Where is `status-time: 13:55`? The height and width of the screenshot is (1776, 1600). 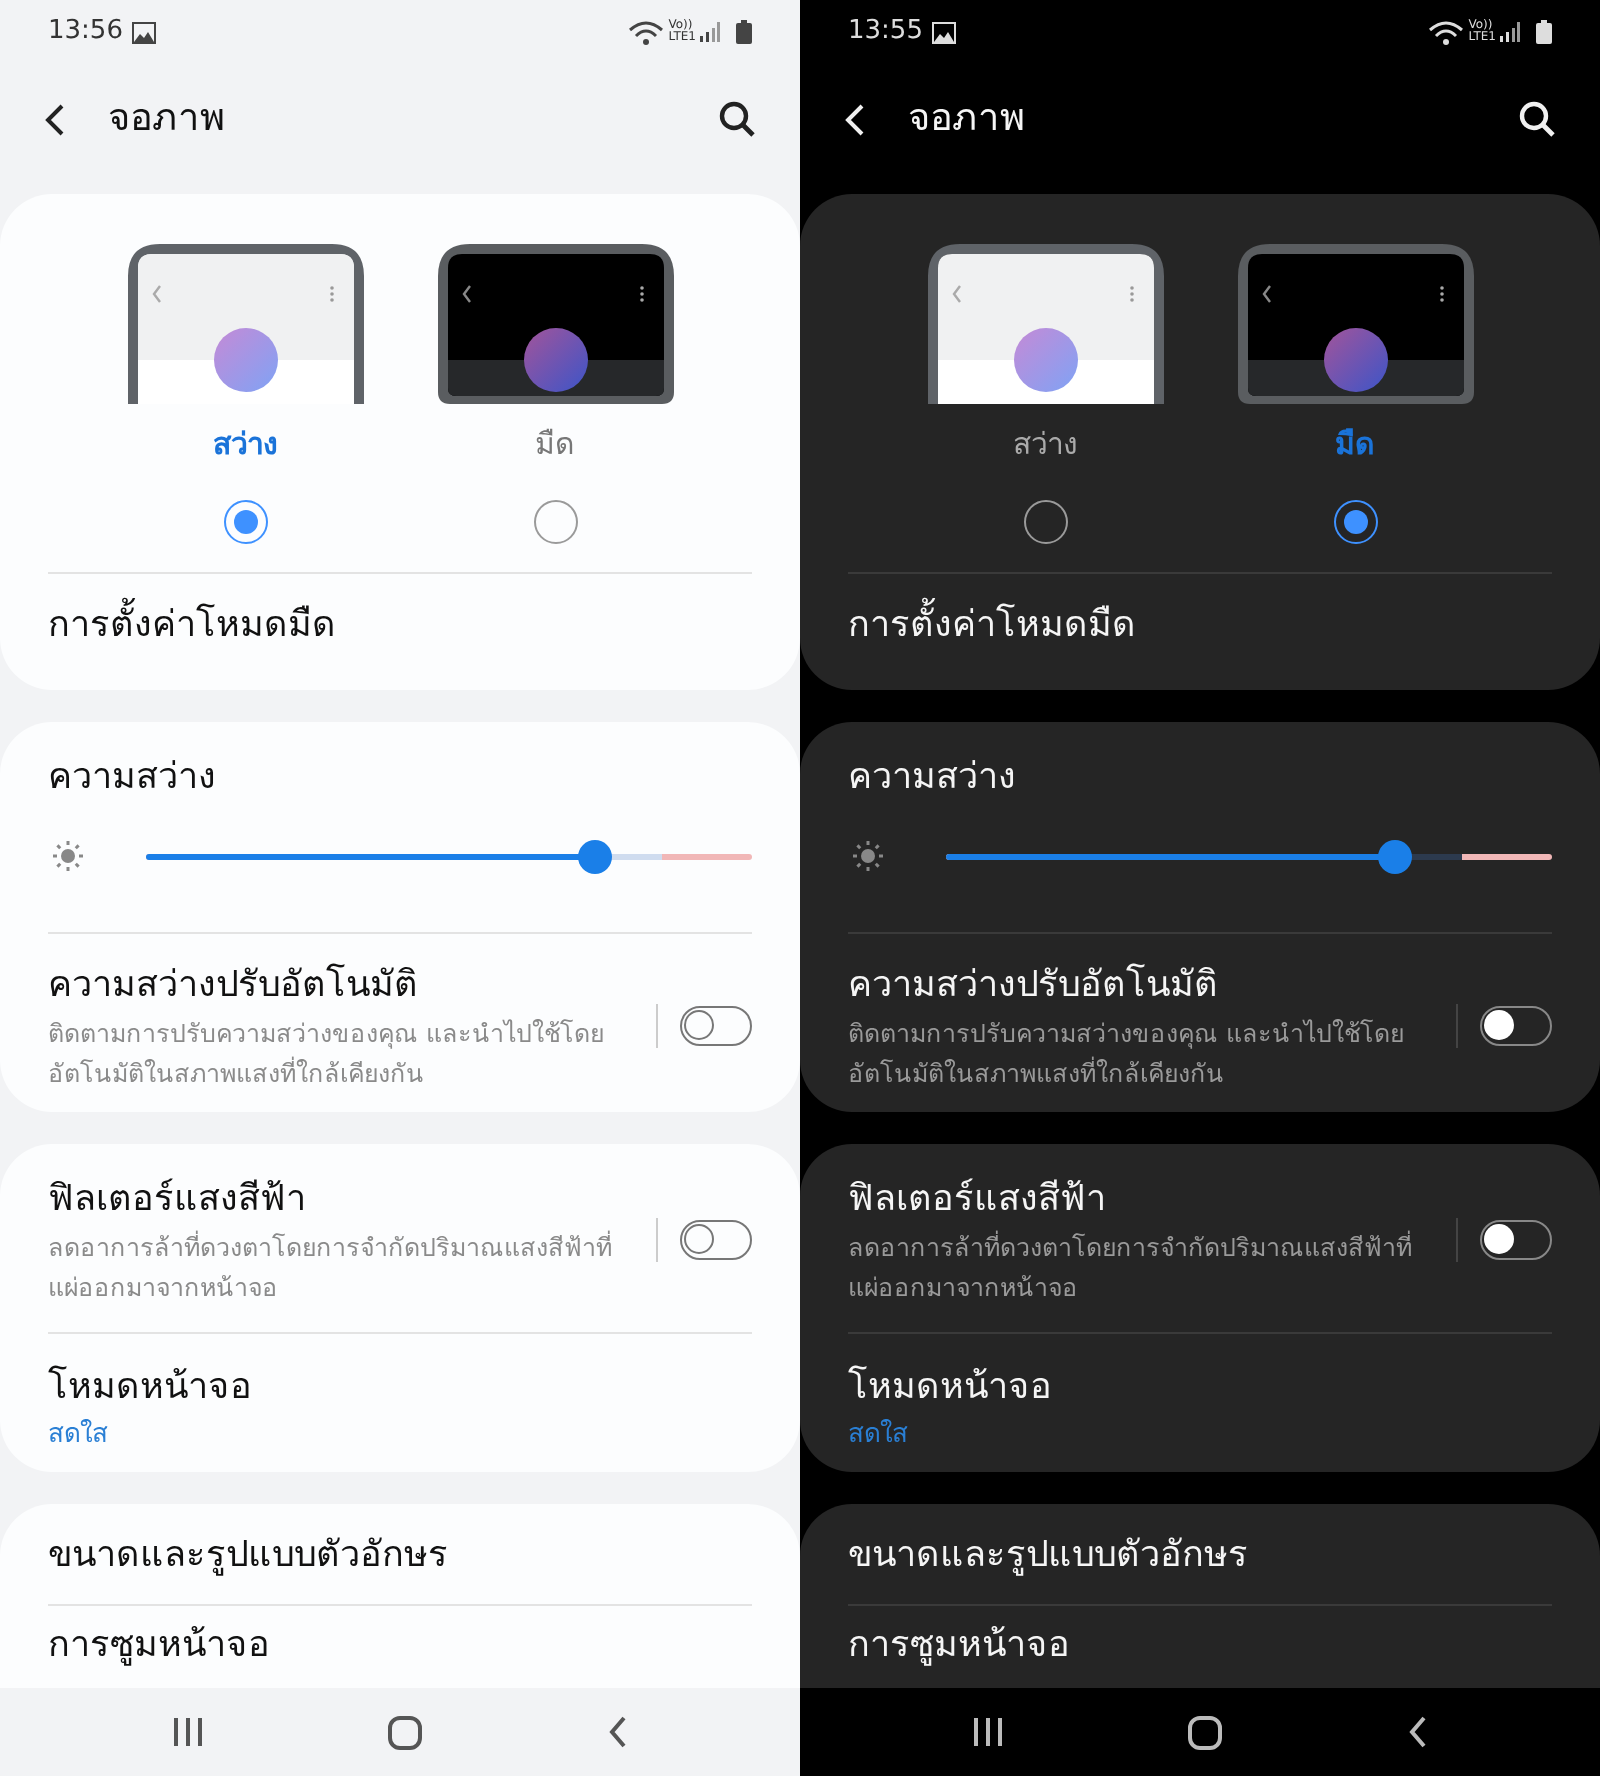 status-time: 13:55 is located at coordinates (885, 32).